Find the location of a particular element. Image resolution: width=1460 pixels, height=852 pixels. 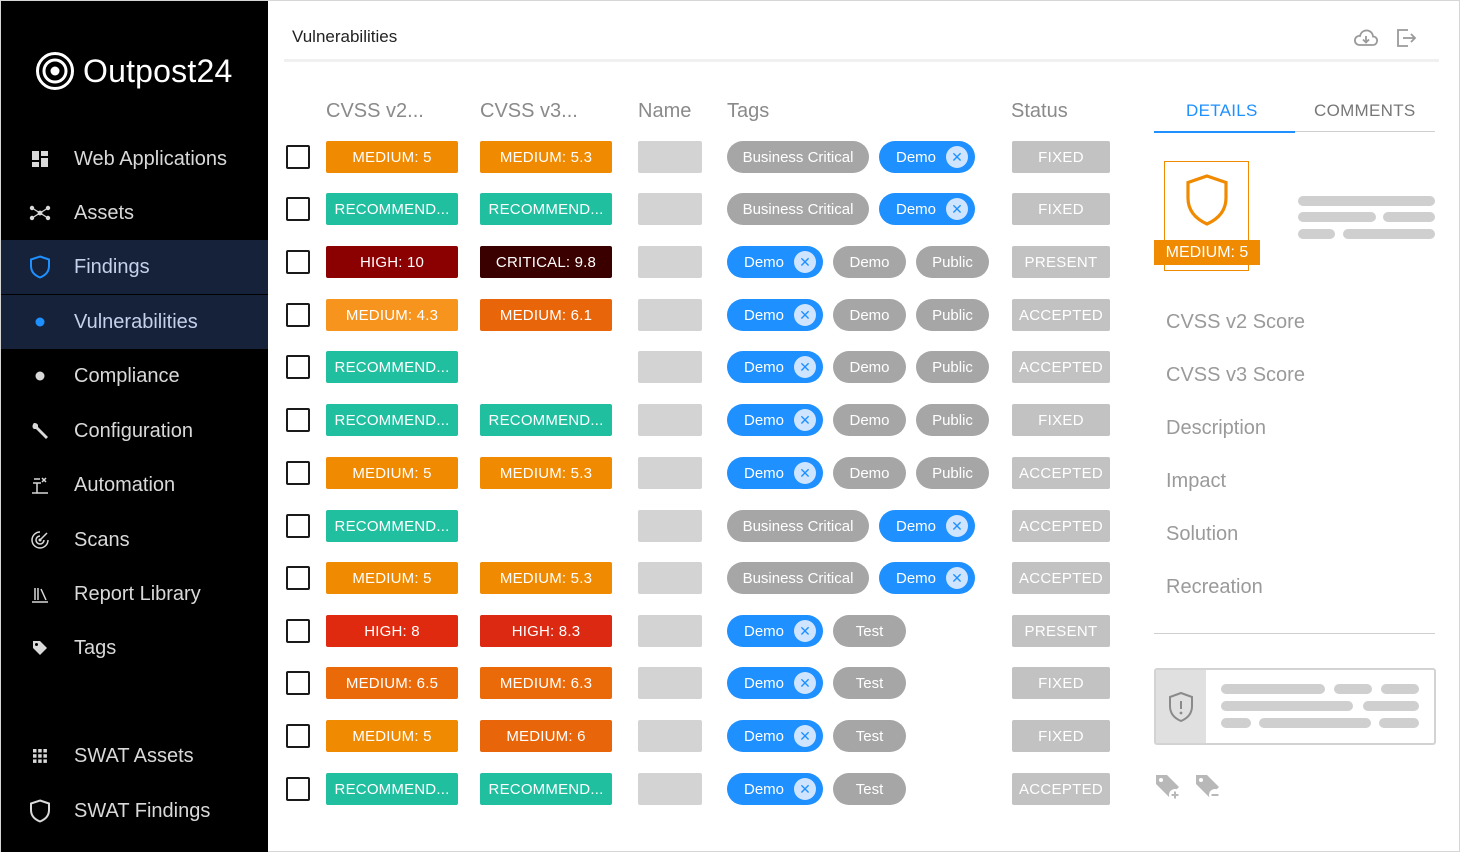

finding-note-card is located at coordinates (1295, 706).